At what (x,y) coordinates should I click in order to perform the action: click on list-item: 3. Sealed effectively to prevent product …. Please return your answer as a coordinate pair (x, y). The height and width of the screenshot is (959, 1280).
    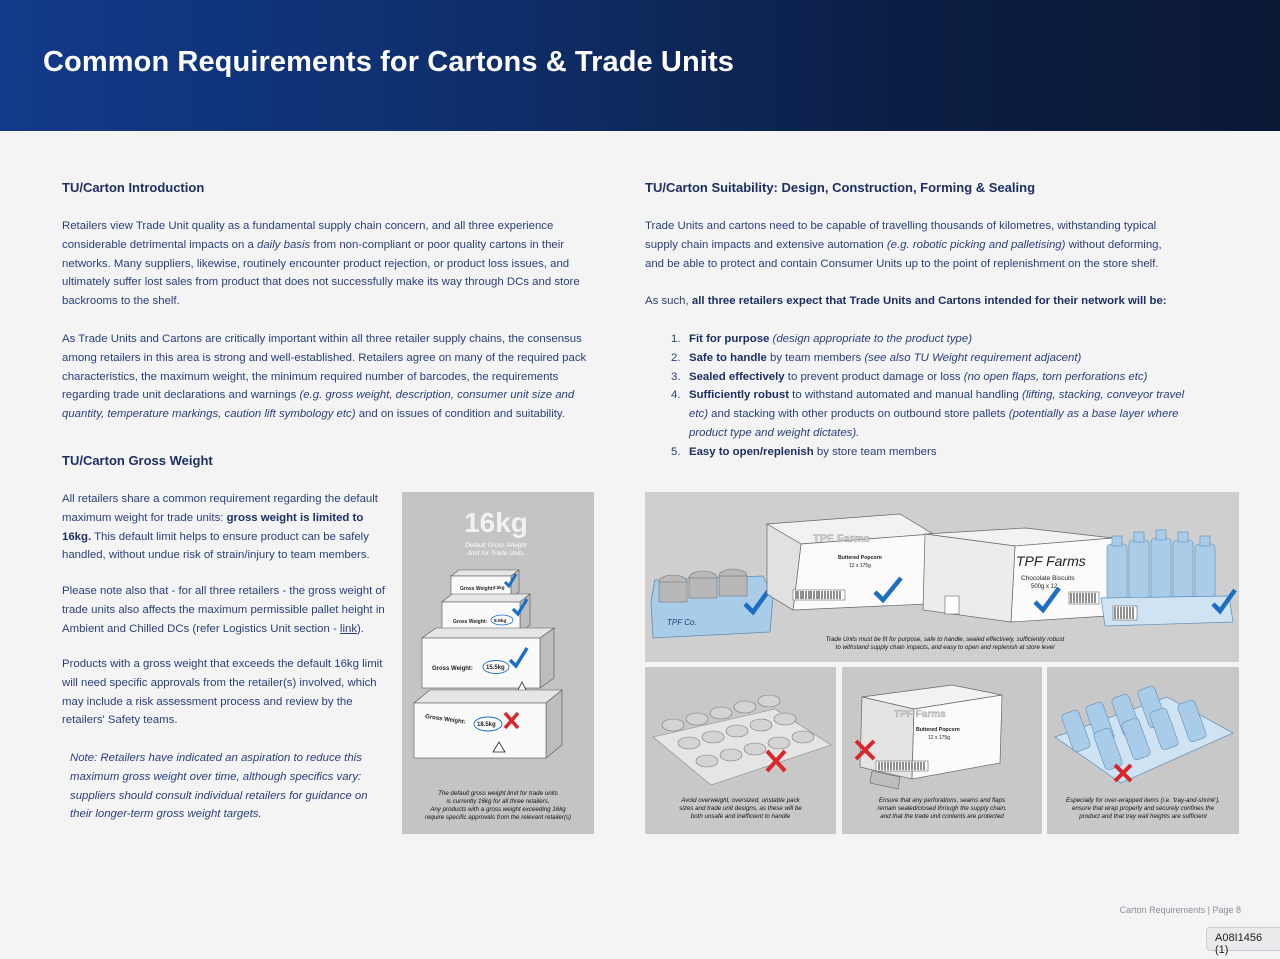
    Looking at the image, I should click on (909, 376).